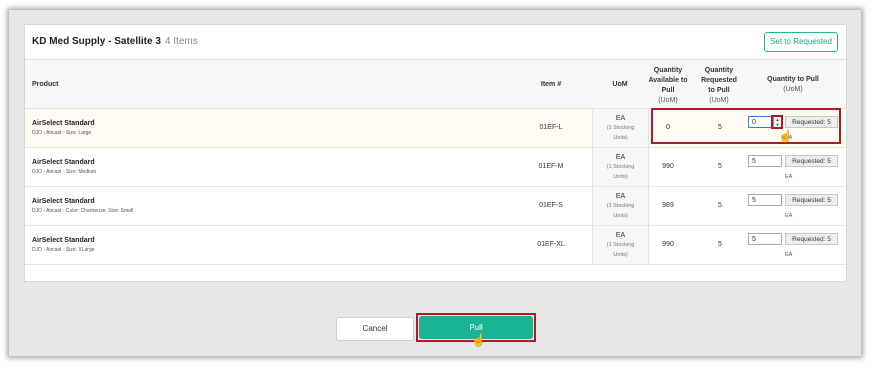  I want to click on item-count: 4 Items, so click(181, 41).